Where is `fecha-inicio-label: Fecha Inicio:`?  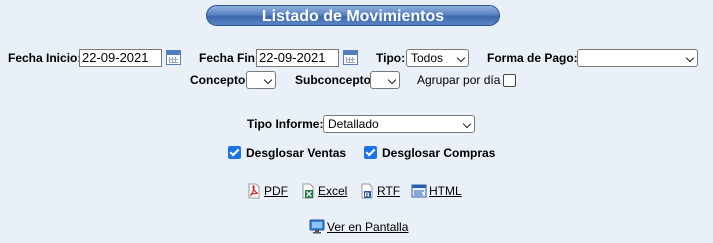
fecha-inicio-label: Fecha Inicio: is located at coordinates (45, 58).